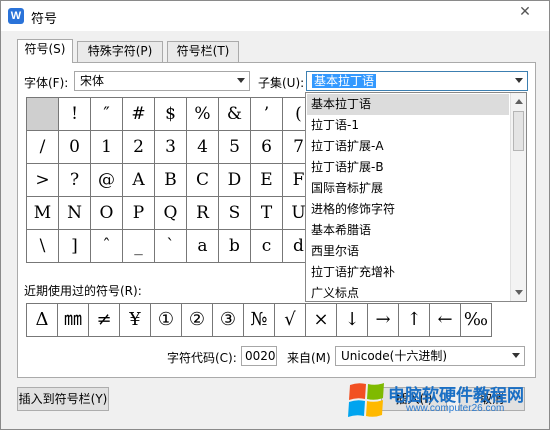  Describe the element at coordinates (518, 197) in the screenshot. I see `dropdown-scrollbar` at that location.